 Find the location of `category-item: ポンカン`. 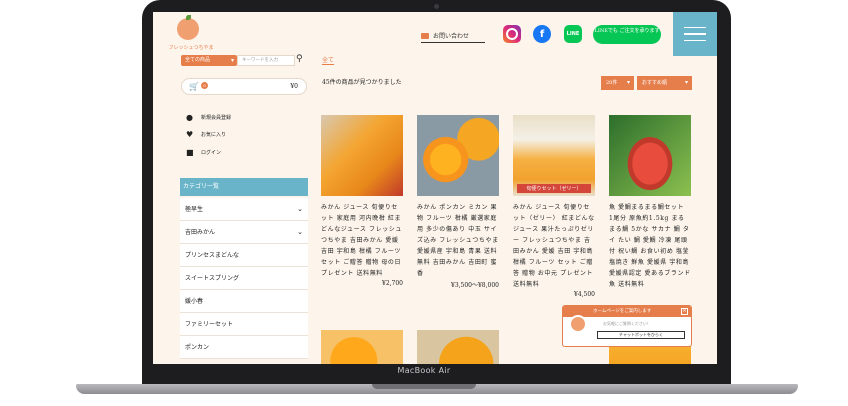

category-item: ポンカン is located at coordinates (244, 347).